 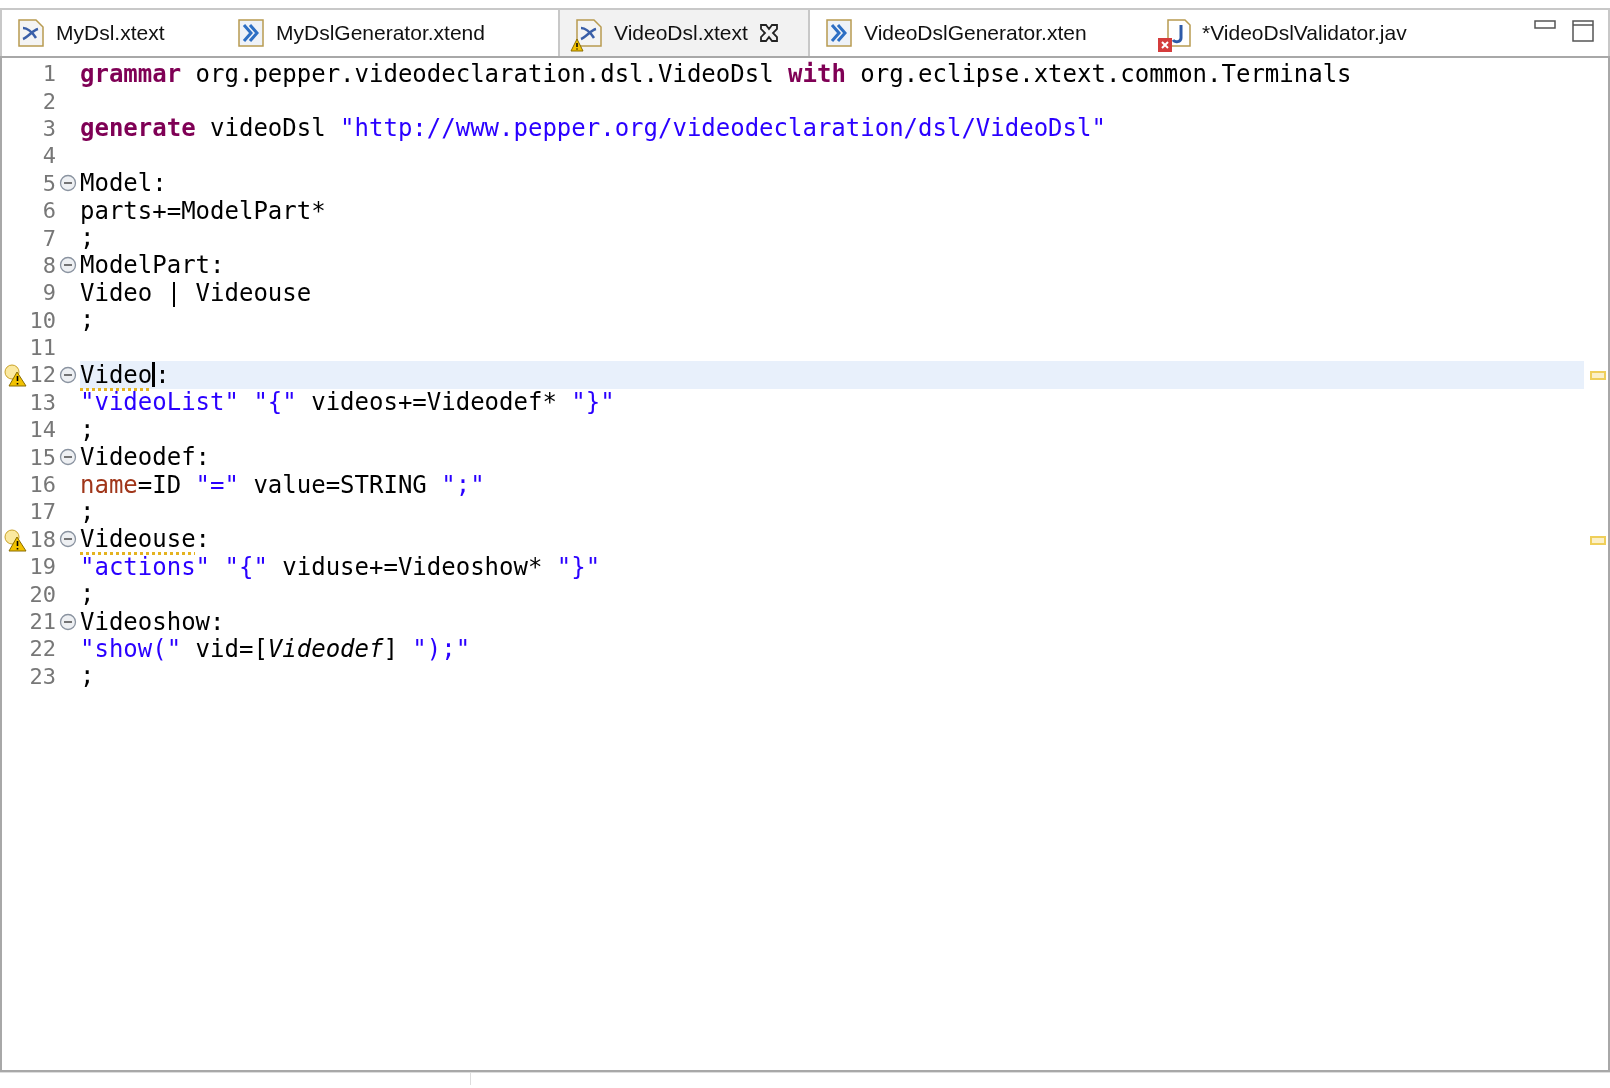 I want to click on line-number: 16, so click(x=42, y=485).